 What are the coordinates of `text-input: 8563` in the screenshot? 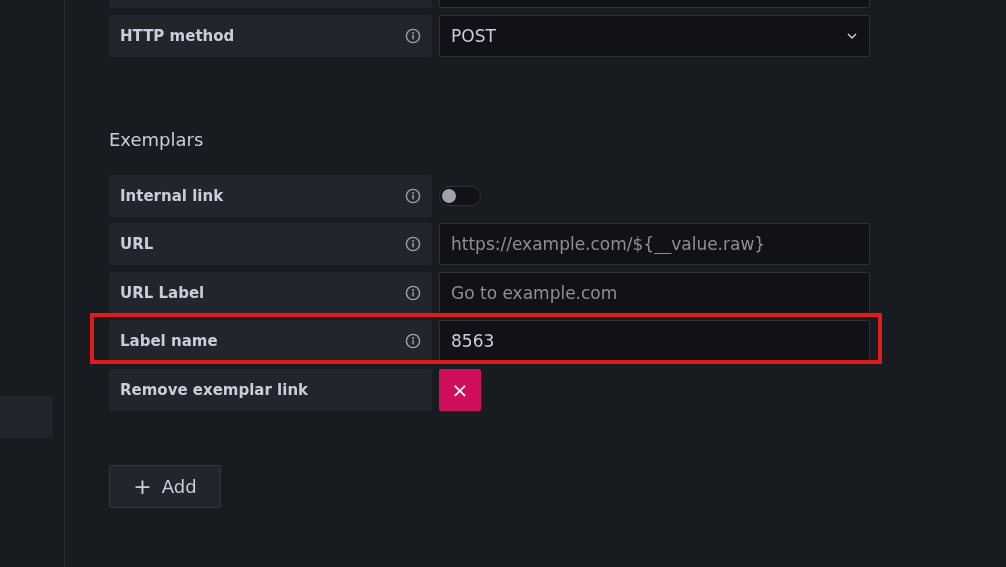 It's located at (654, 341).